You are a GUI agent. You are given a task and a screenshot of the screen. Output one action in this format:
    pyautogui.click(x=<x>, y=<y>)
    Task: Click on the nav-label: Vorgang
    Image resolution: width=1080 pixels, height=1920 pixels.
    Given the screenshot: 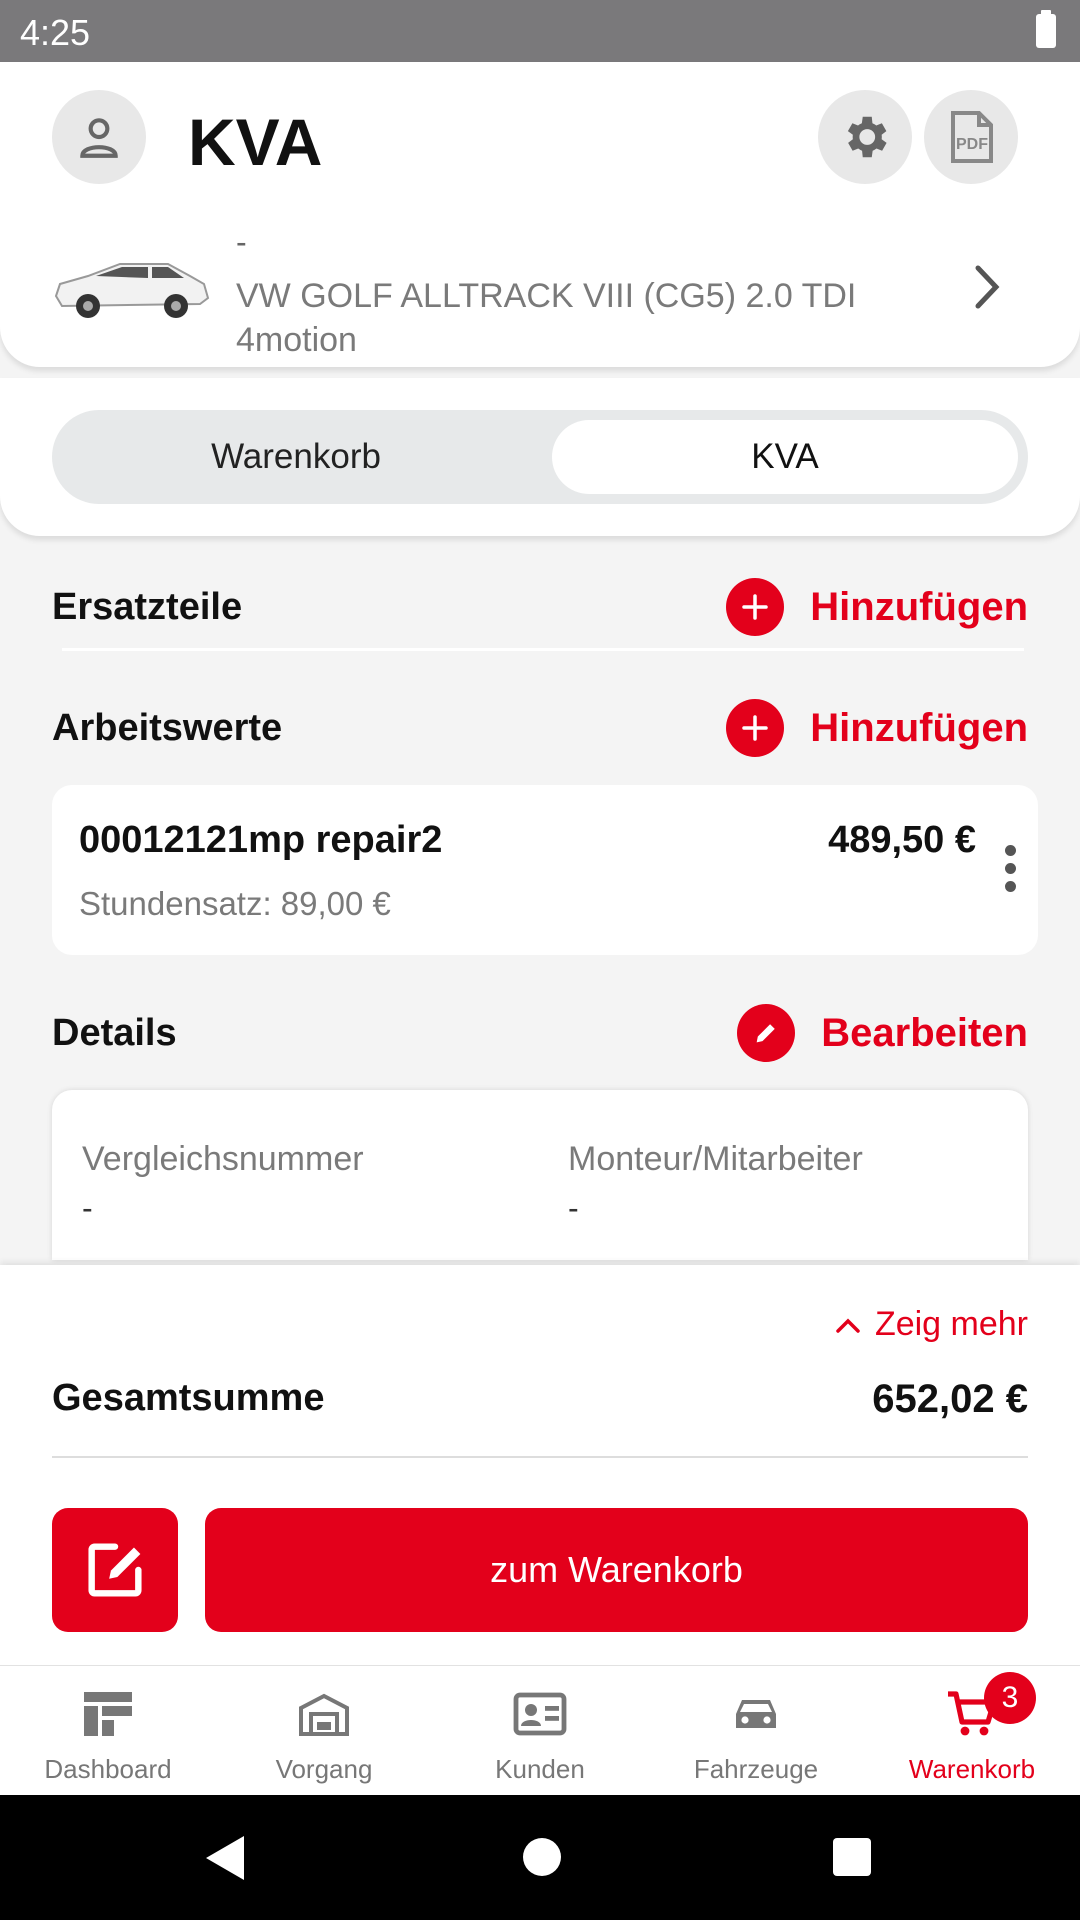 What is the action you would take?
    pyautogui.click(x=324, y=1769)
    